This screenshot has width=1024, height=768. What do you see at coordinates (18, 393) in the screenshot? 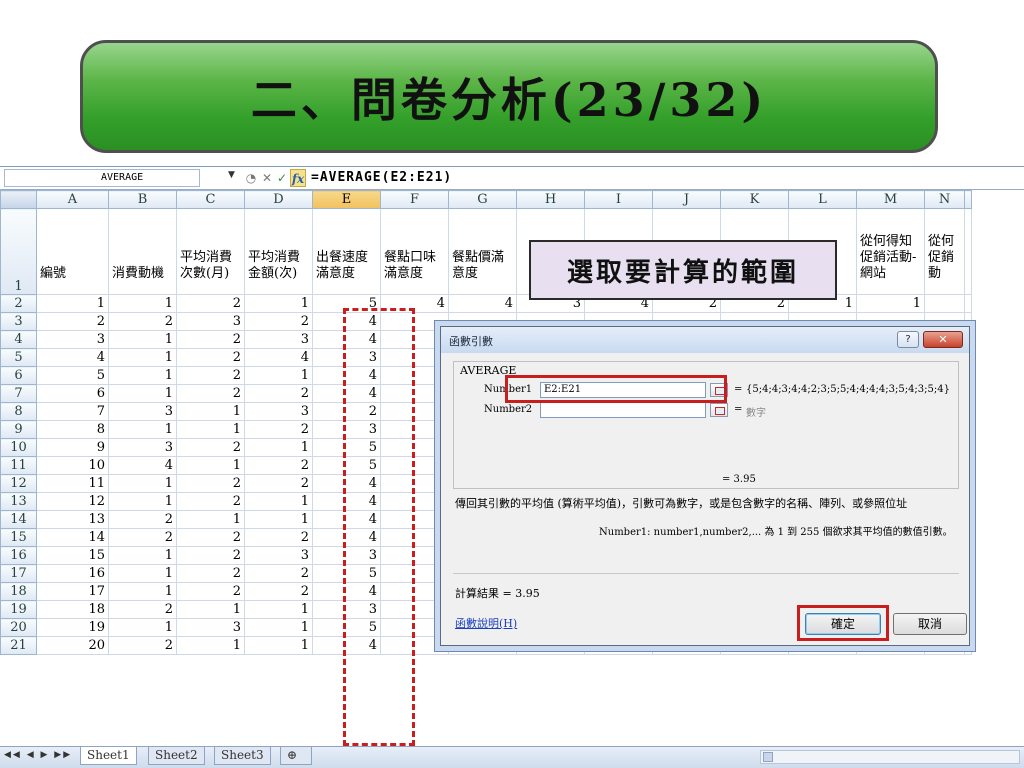
I see `row-header: 7` at bounding box center [18, 393].